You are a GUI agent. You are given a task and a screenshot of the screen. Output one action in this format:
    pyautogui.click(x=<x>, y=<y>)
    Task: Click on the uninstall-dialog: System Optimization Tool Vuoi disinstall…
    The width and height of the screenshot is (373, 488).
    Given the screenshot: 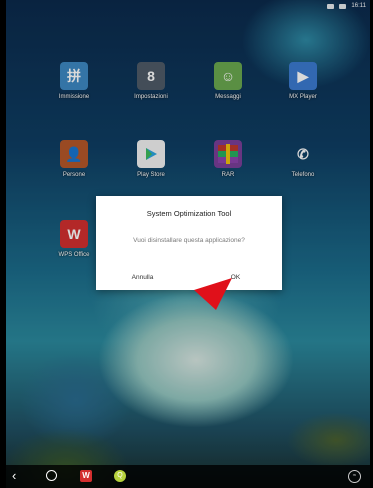 What is the action you would take?
    pyautogui.click(x=189, y=243)
    